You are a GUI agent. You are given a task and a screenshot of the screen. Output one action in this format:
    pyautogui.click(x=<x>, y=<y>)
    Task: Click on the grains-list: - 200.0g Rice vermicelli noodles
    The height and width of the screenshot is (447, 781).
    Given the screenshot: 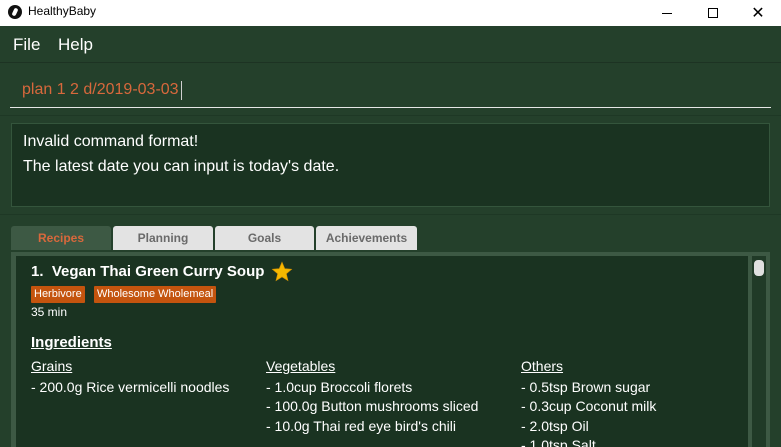 What is the action you would take?
    pyautogui.click(x=130, y=387)
    